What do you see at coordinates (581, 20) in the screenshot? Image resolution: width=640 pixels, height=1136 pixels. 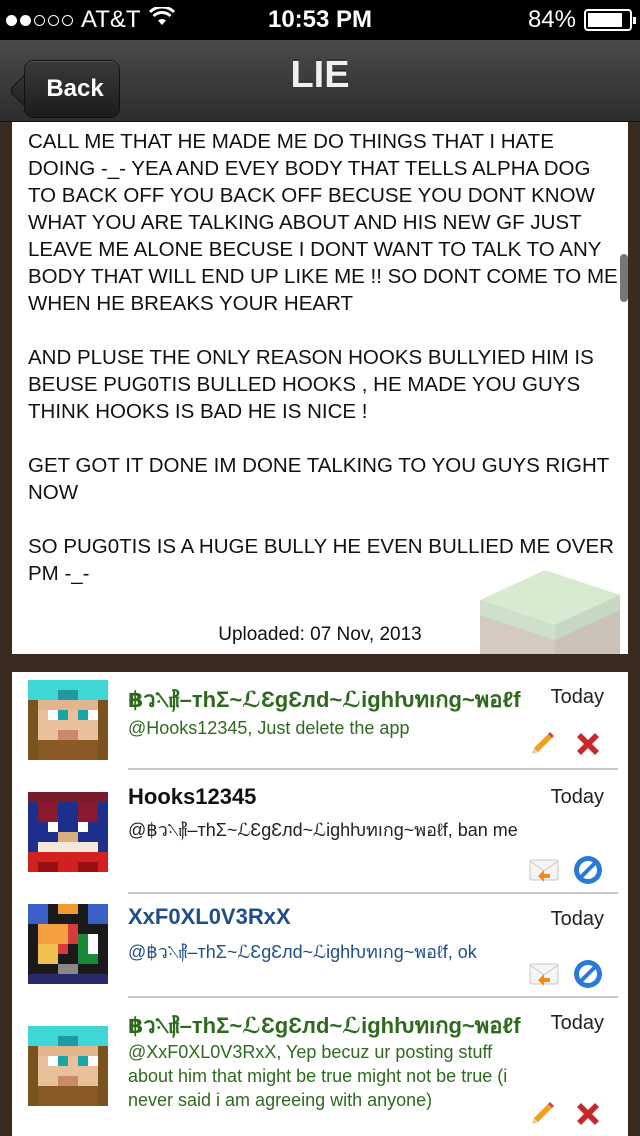 I see `status-right: 84%` at bounding box center [581, 20].